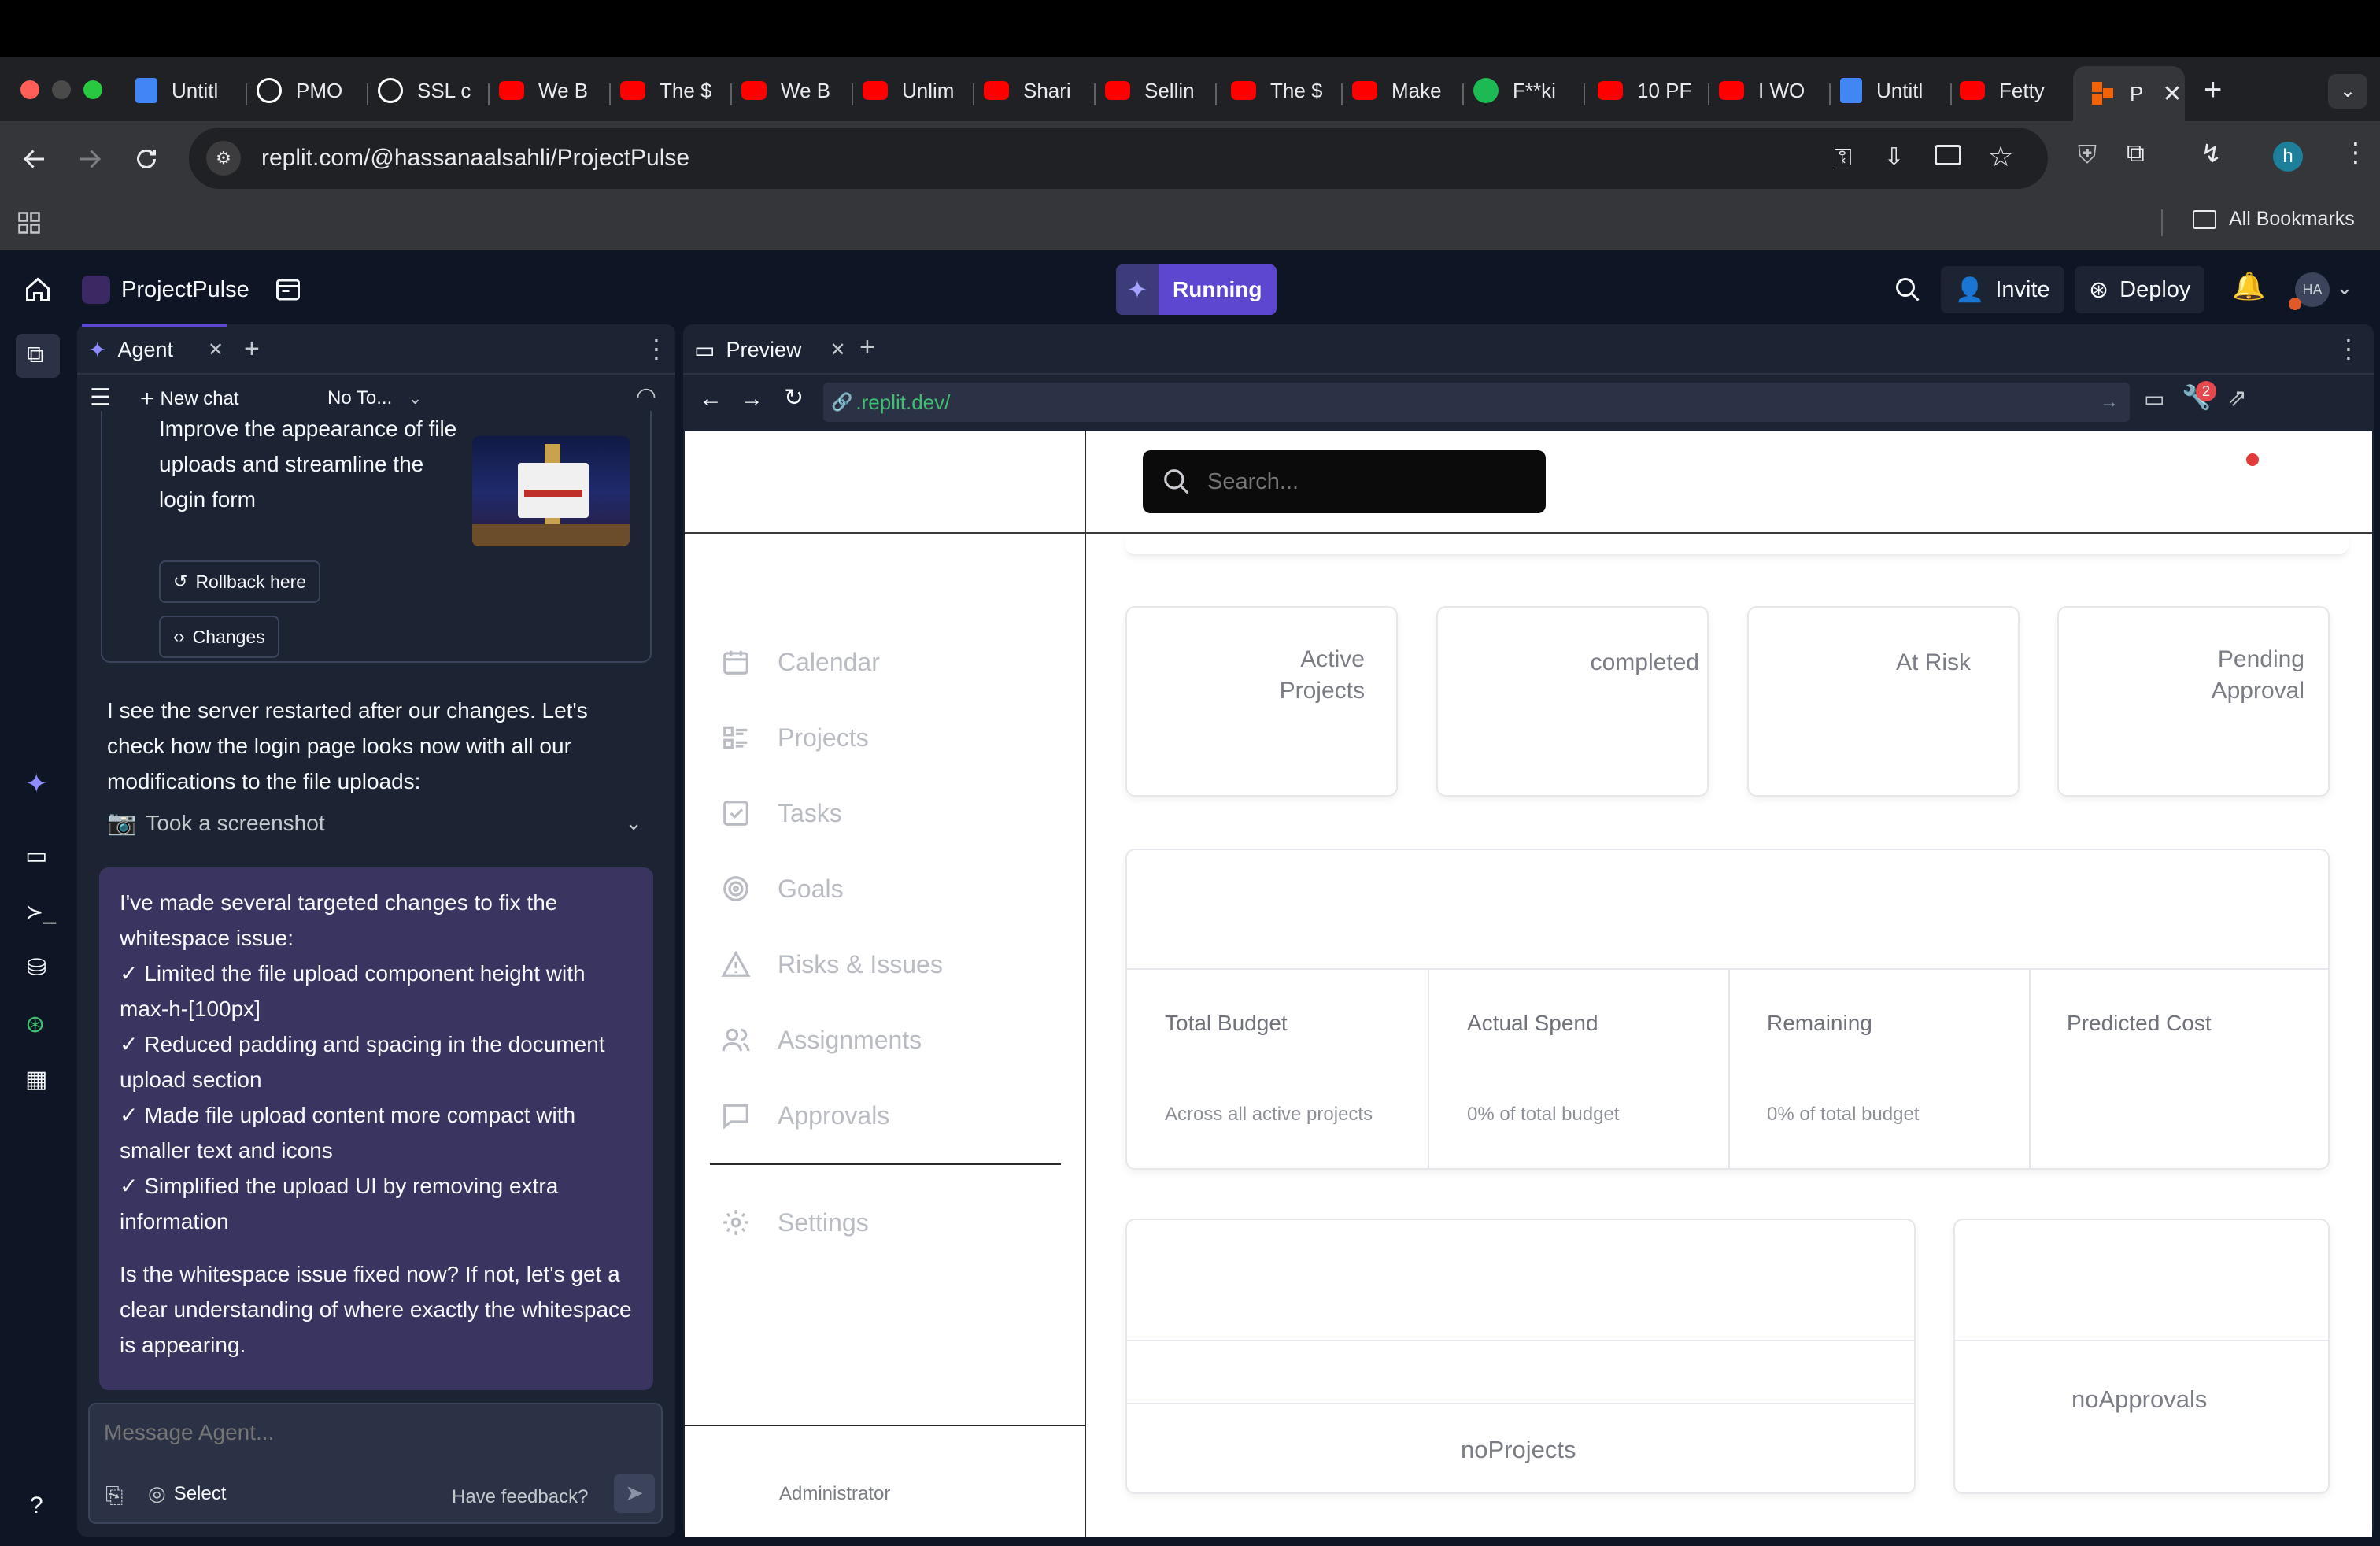 This screenshot has width=2380, height=1546. What do you see at coordinates (838, 349) in the screenshot?
I see `close-preview-tab-icon: ✕` at bounding box center [838, 349].